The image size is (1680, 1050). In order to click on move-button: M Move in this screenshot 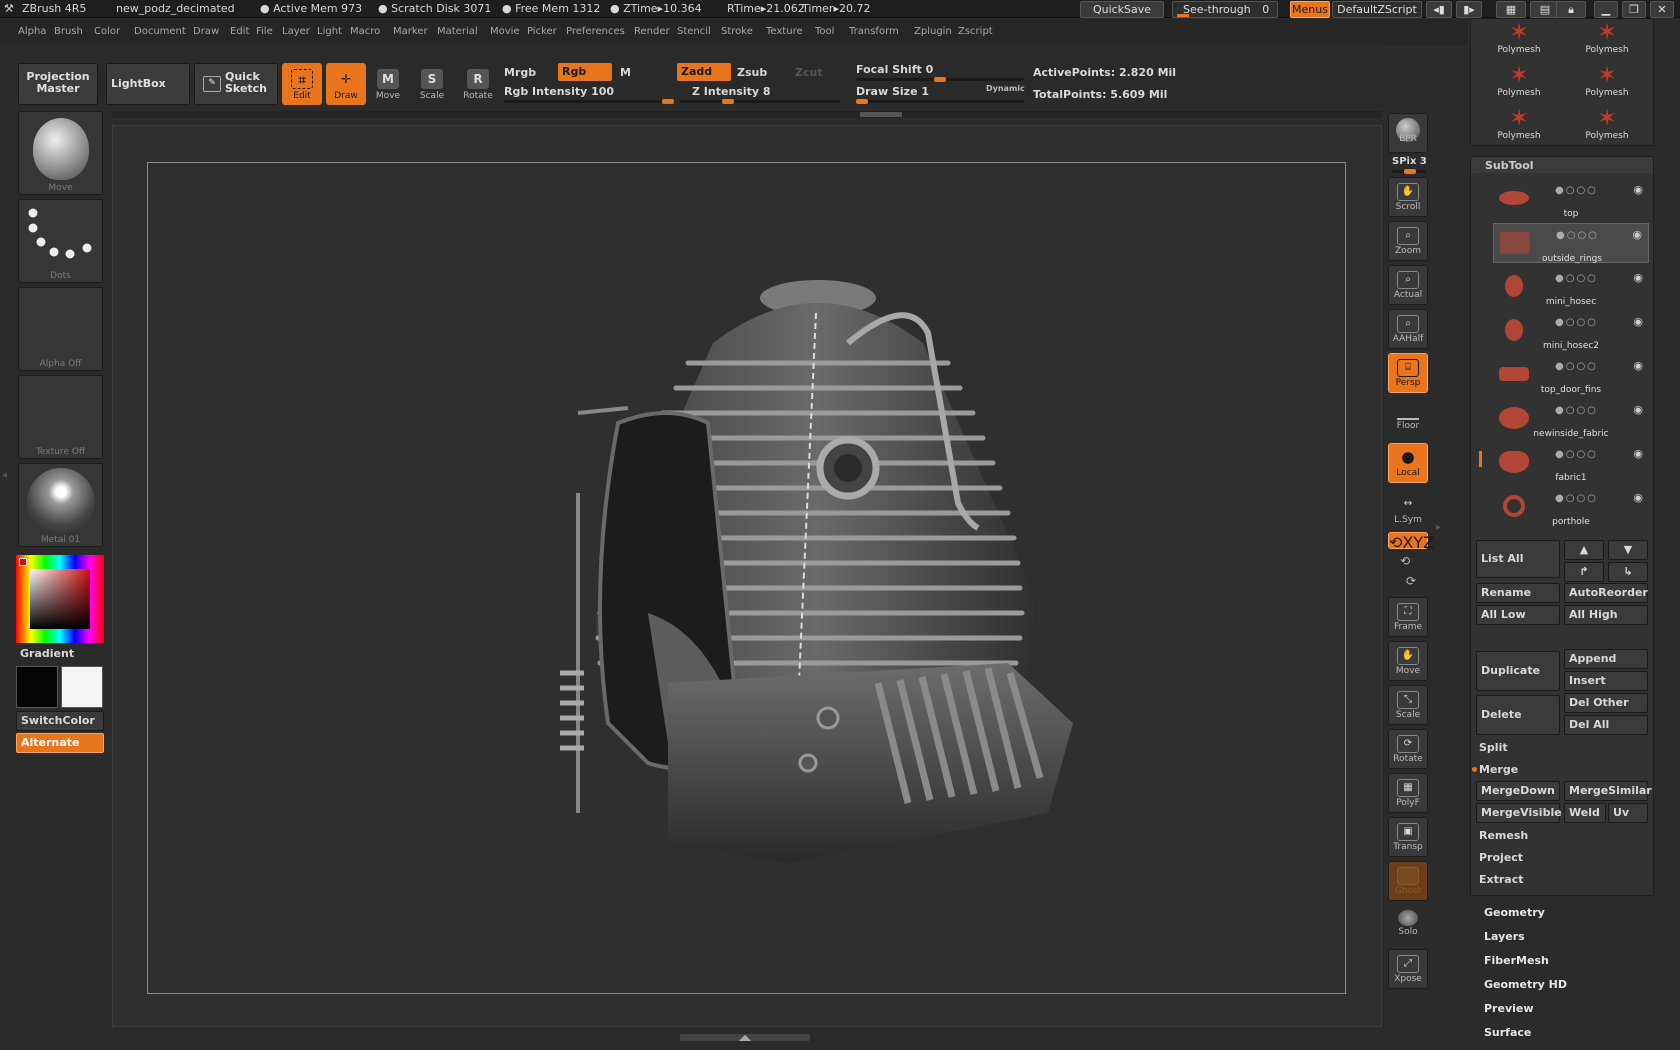, I will do `click(388, 84)`.